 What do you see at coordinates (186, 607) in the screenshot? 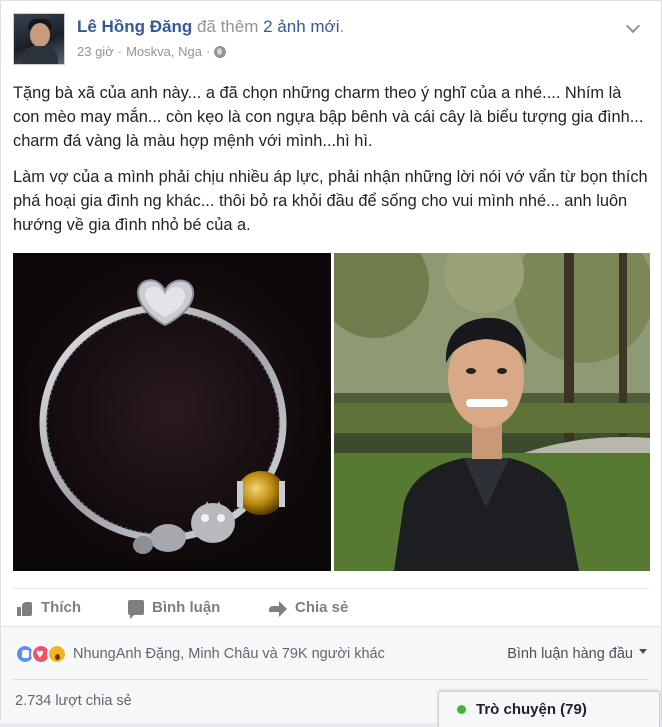
I see `comment-label: Bình luận` at bounding box center [186, 607].